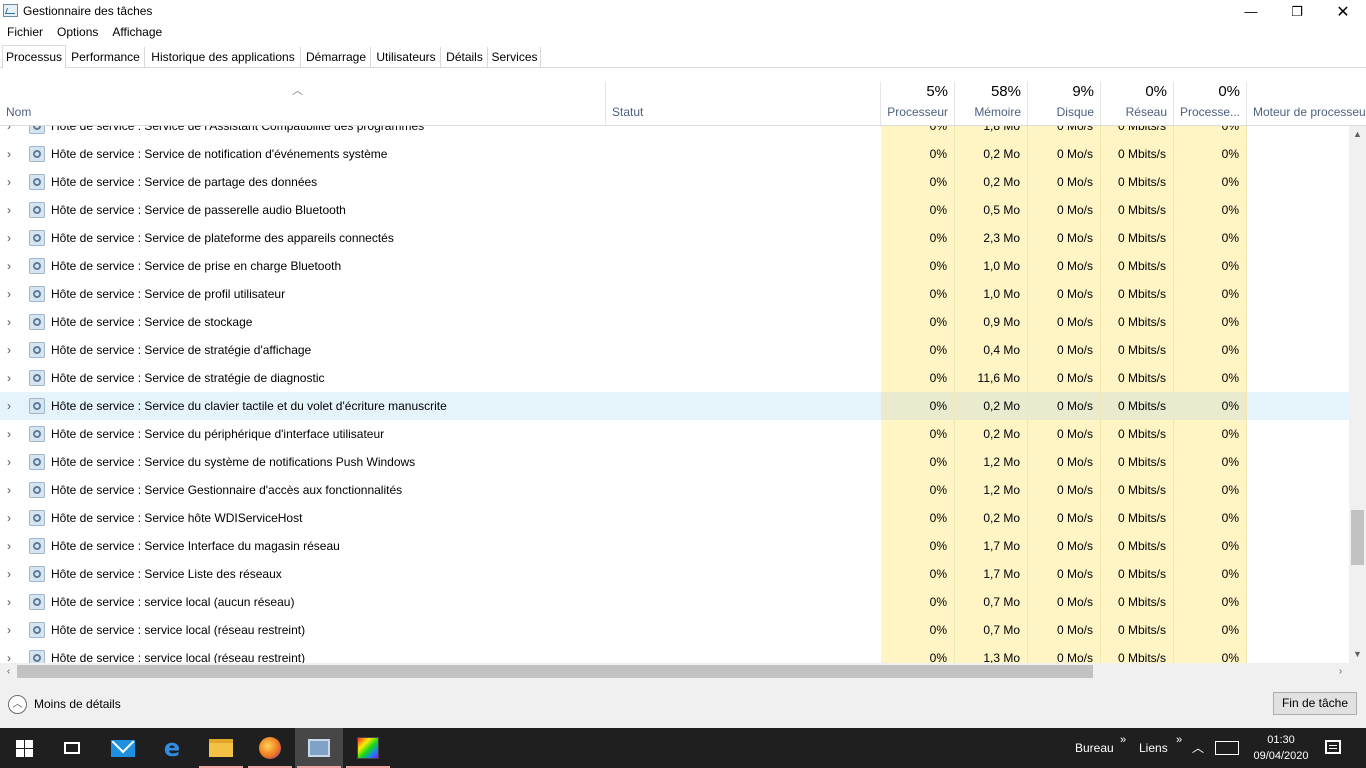 This screenshot has width=1366, height=768. What do you see at coordinates (77, 33) in the screenshot?
I see `menu-options: Options` at bounding box center [77, 33].